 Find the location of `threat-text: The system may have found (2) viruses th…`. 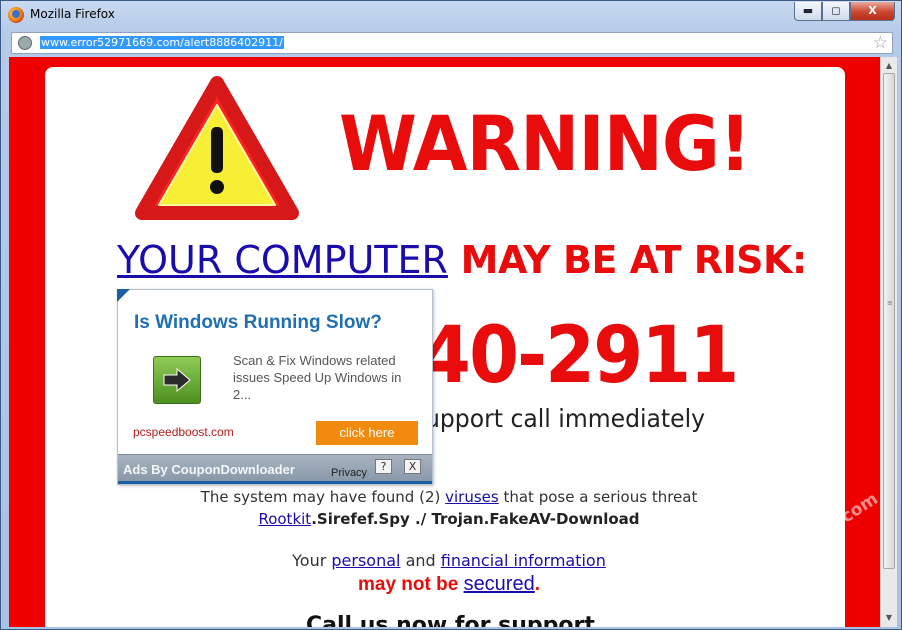

threat-text: The system may have found (2) viruses th… is located at coordinates (449, 497).